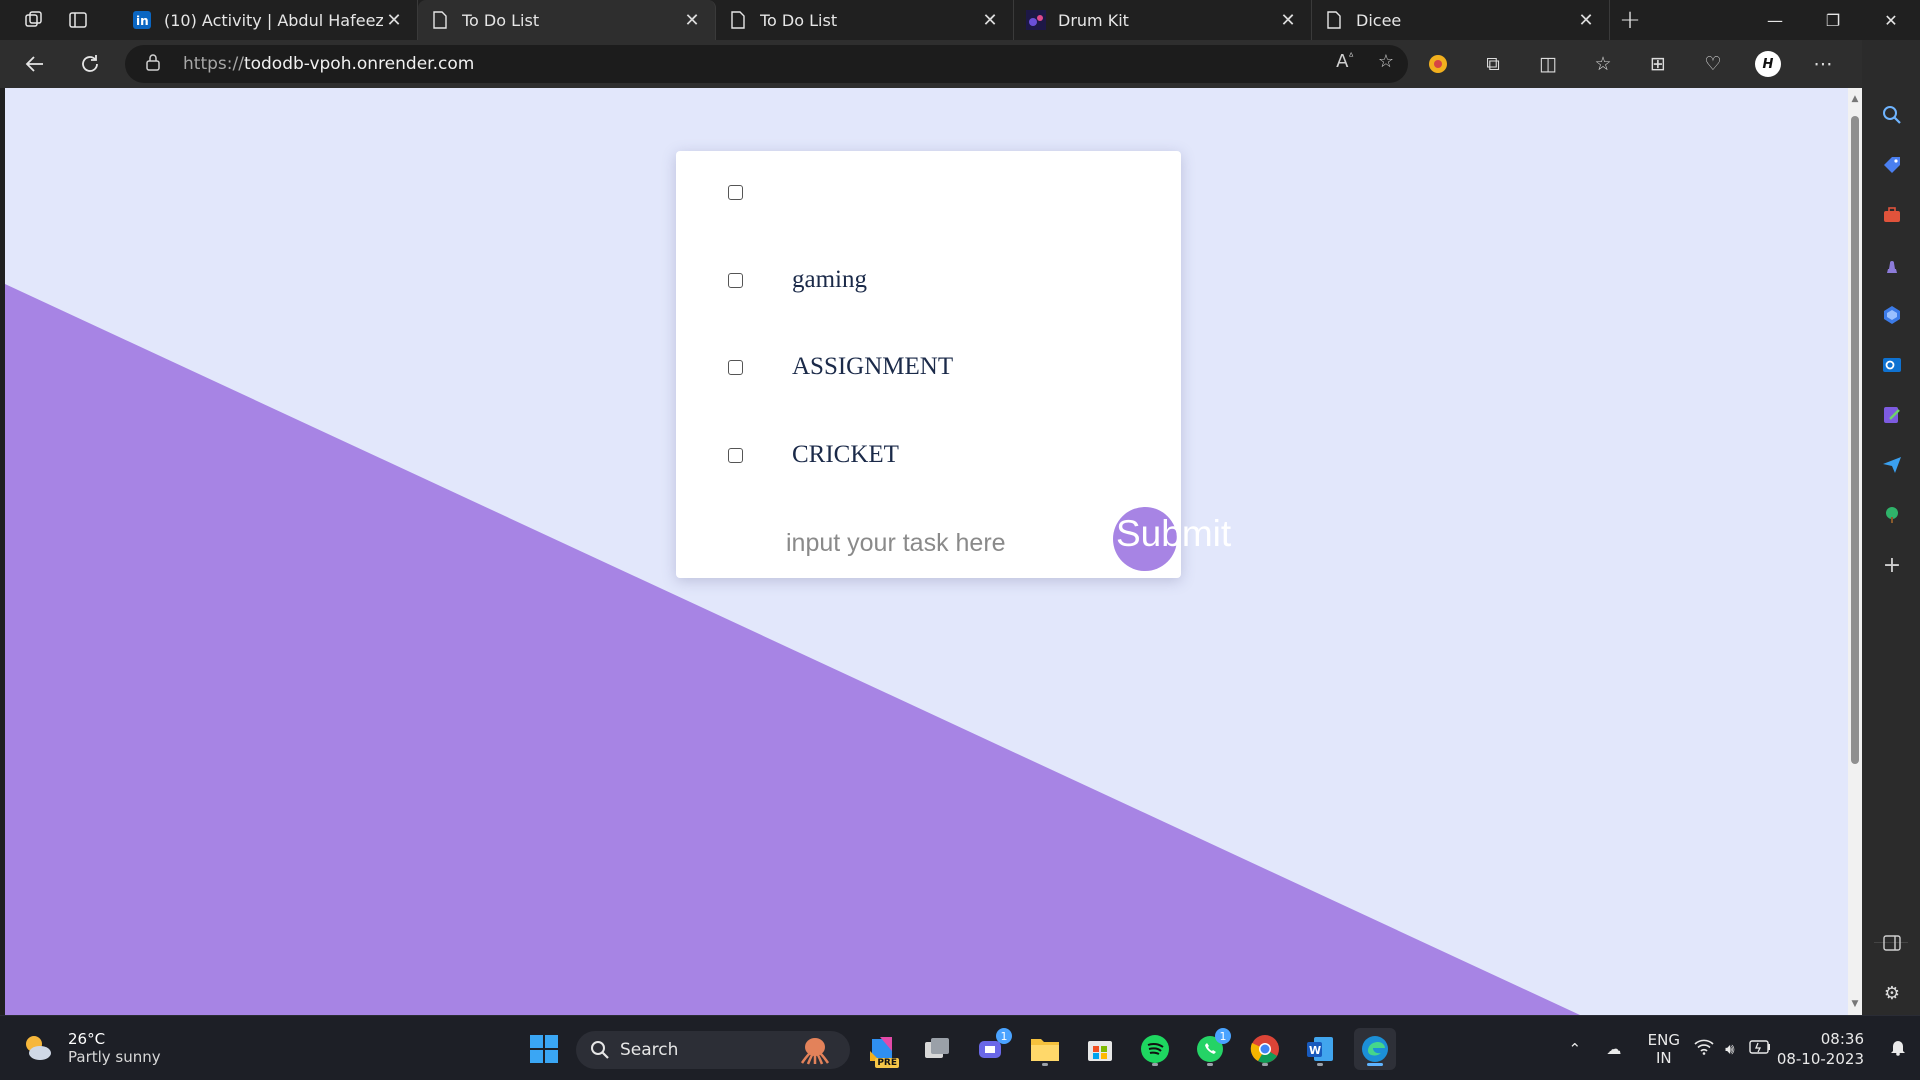 This screenshot has width=1920, height=1080. Describe the element at coordinates (1855, 1004) in the screenshot. I see `scroll-down-icon: ▼` at that location.